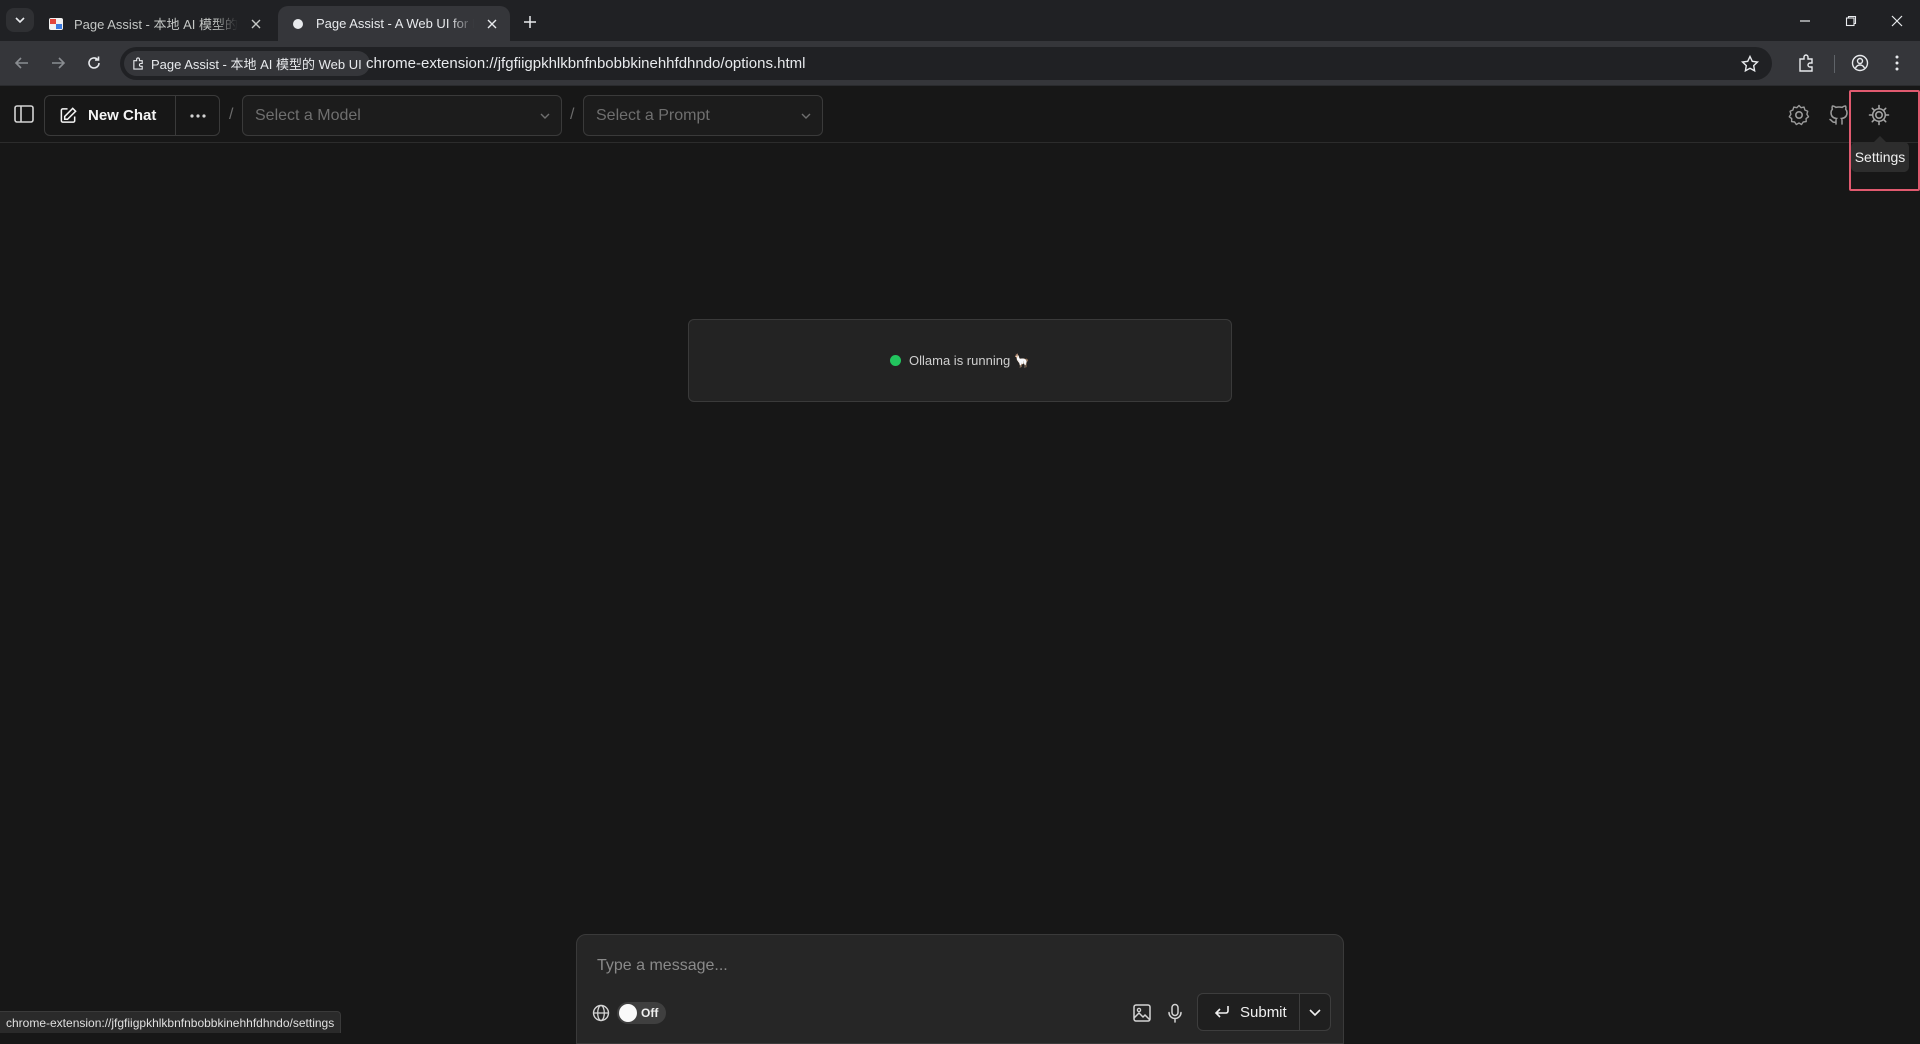  I want to click on arrow-right-icon, so click(59, 63).